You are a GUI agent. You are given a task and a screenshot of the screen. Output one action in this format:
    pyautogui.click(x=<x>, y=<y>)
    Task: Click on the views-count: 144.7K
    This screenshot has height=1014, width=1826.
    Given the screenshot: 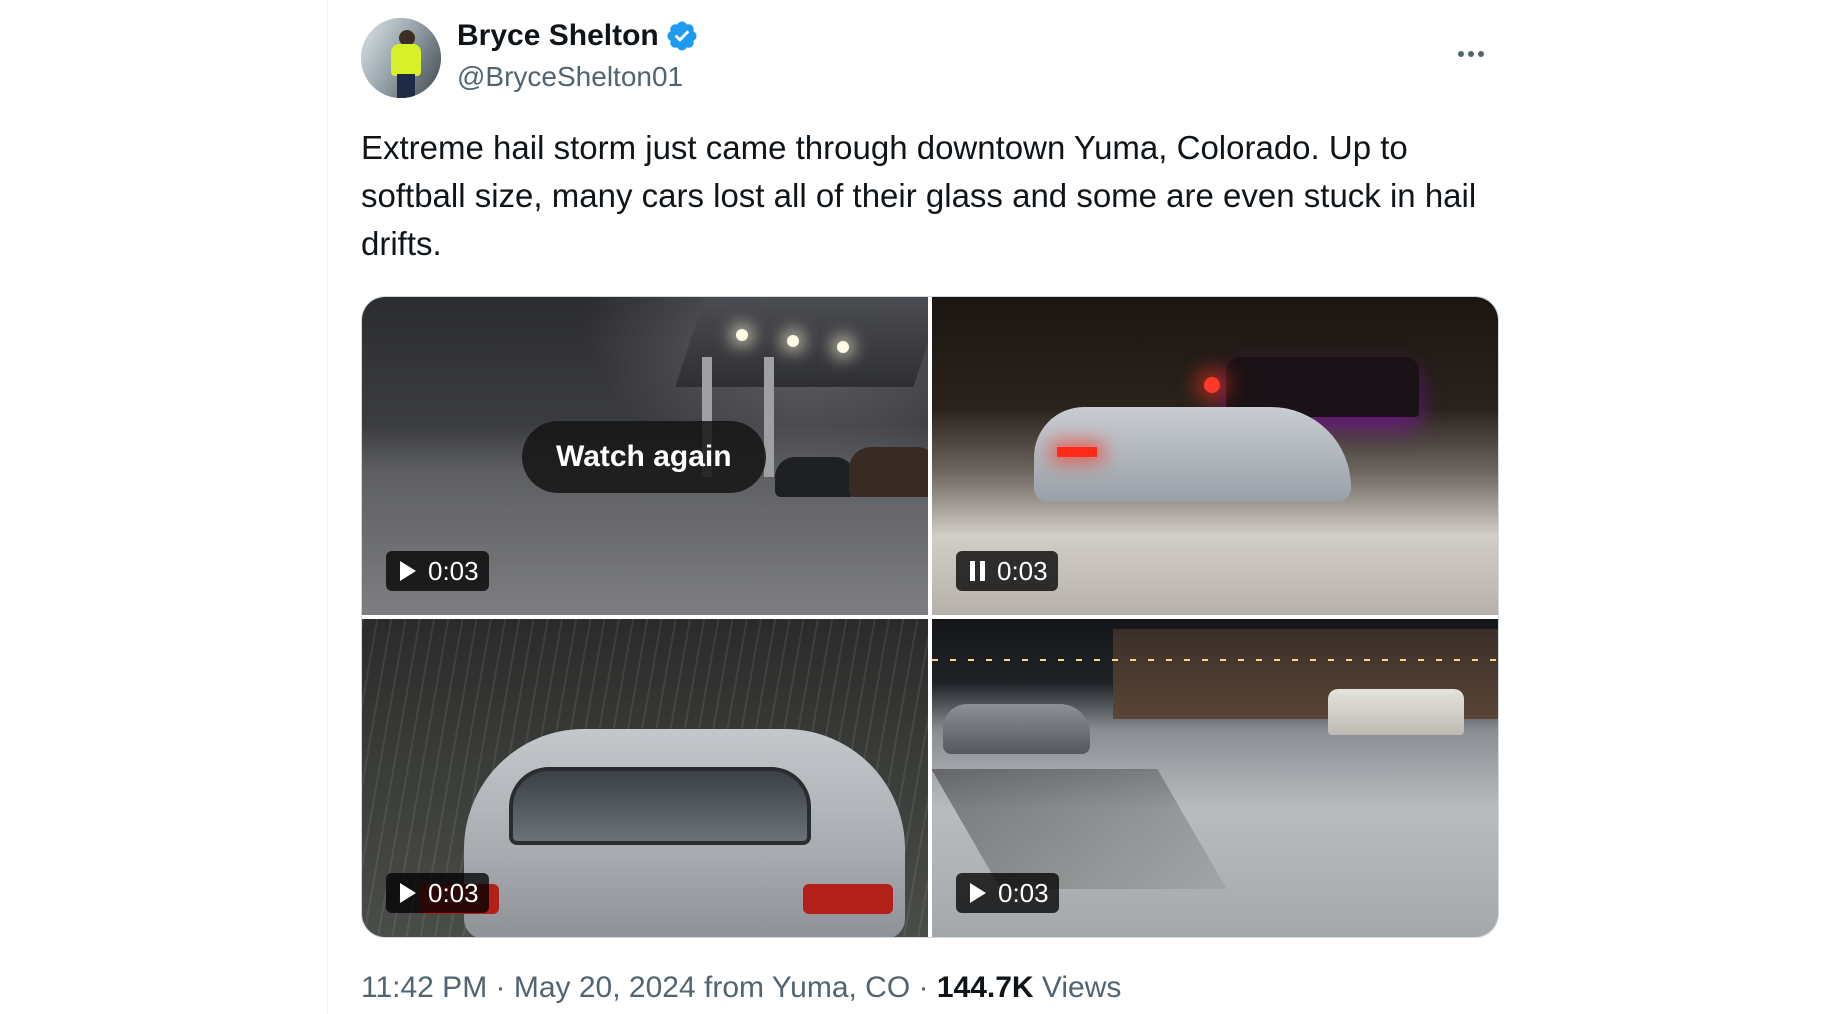 What is the action you would take?
    pyautogui.click(x=985, y=987)
    